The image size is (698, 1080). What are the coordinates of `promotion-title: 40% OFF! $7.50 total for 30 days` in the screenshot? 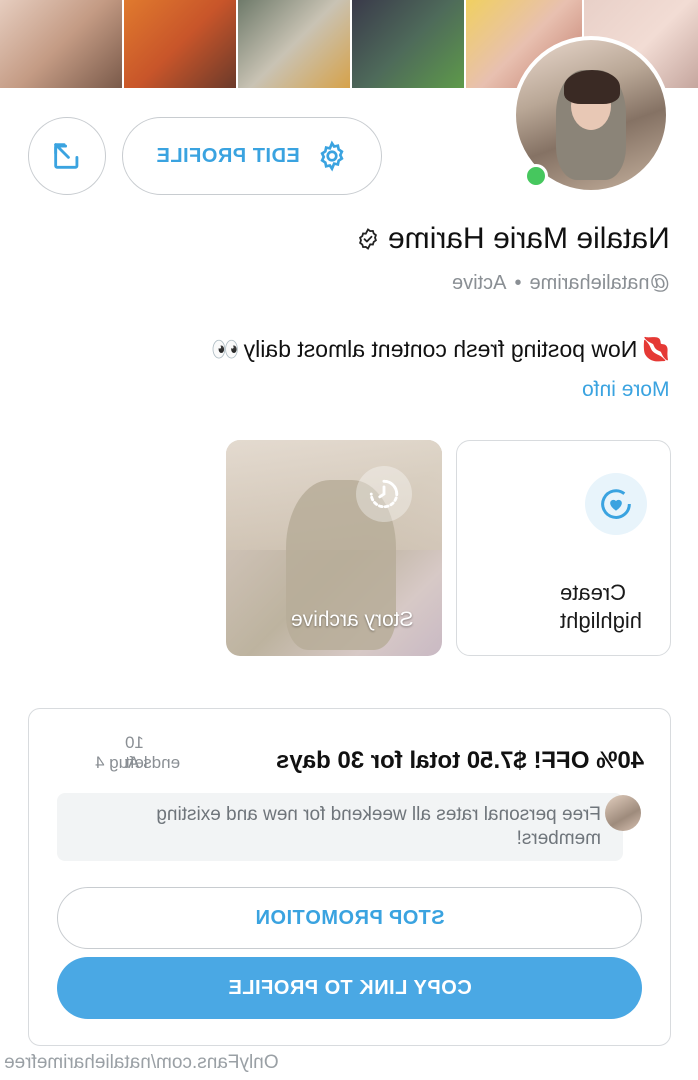 It's located at (459, 760).